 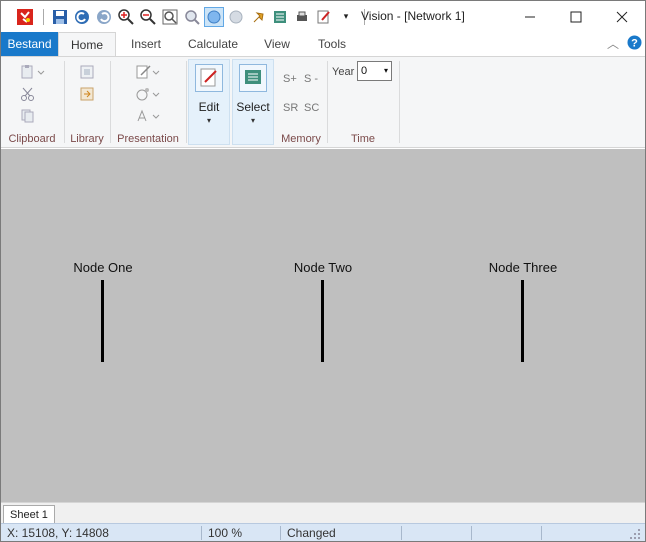 What do you see at coordinates (82, 17) in the screenshot?
I see `undo-icon` at bounding box center [82, 17].